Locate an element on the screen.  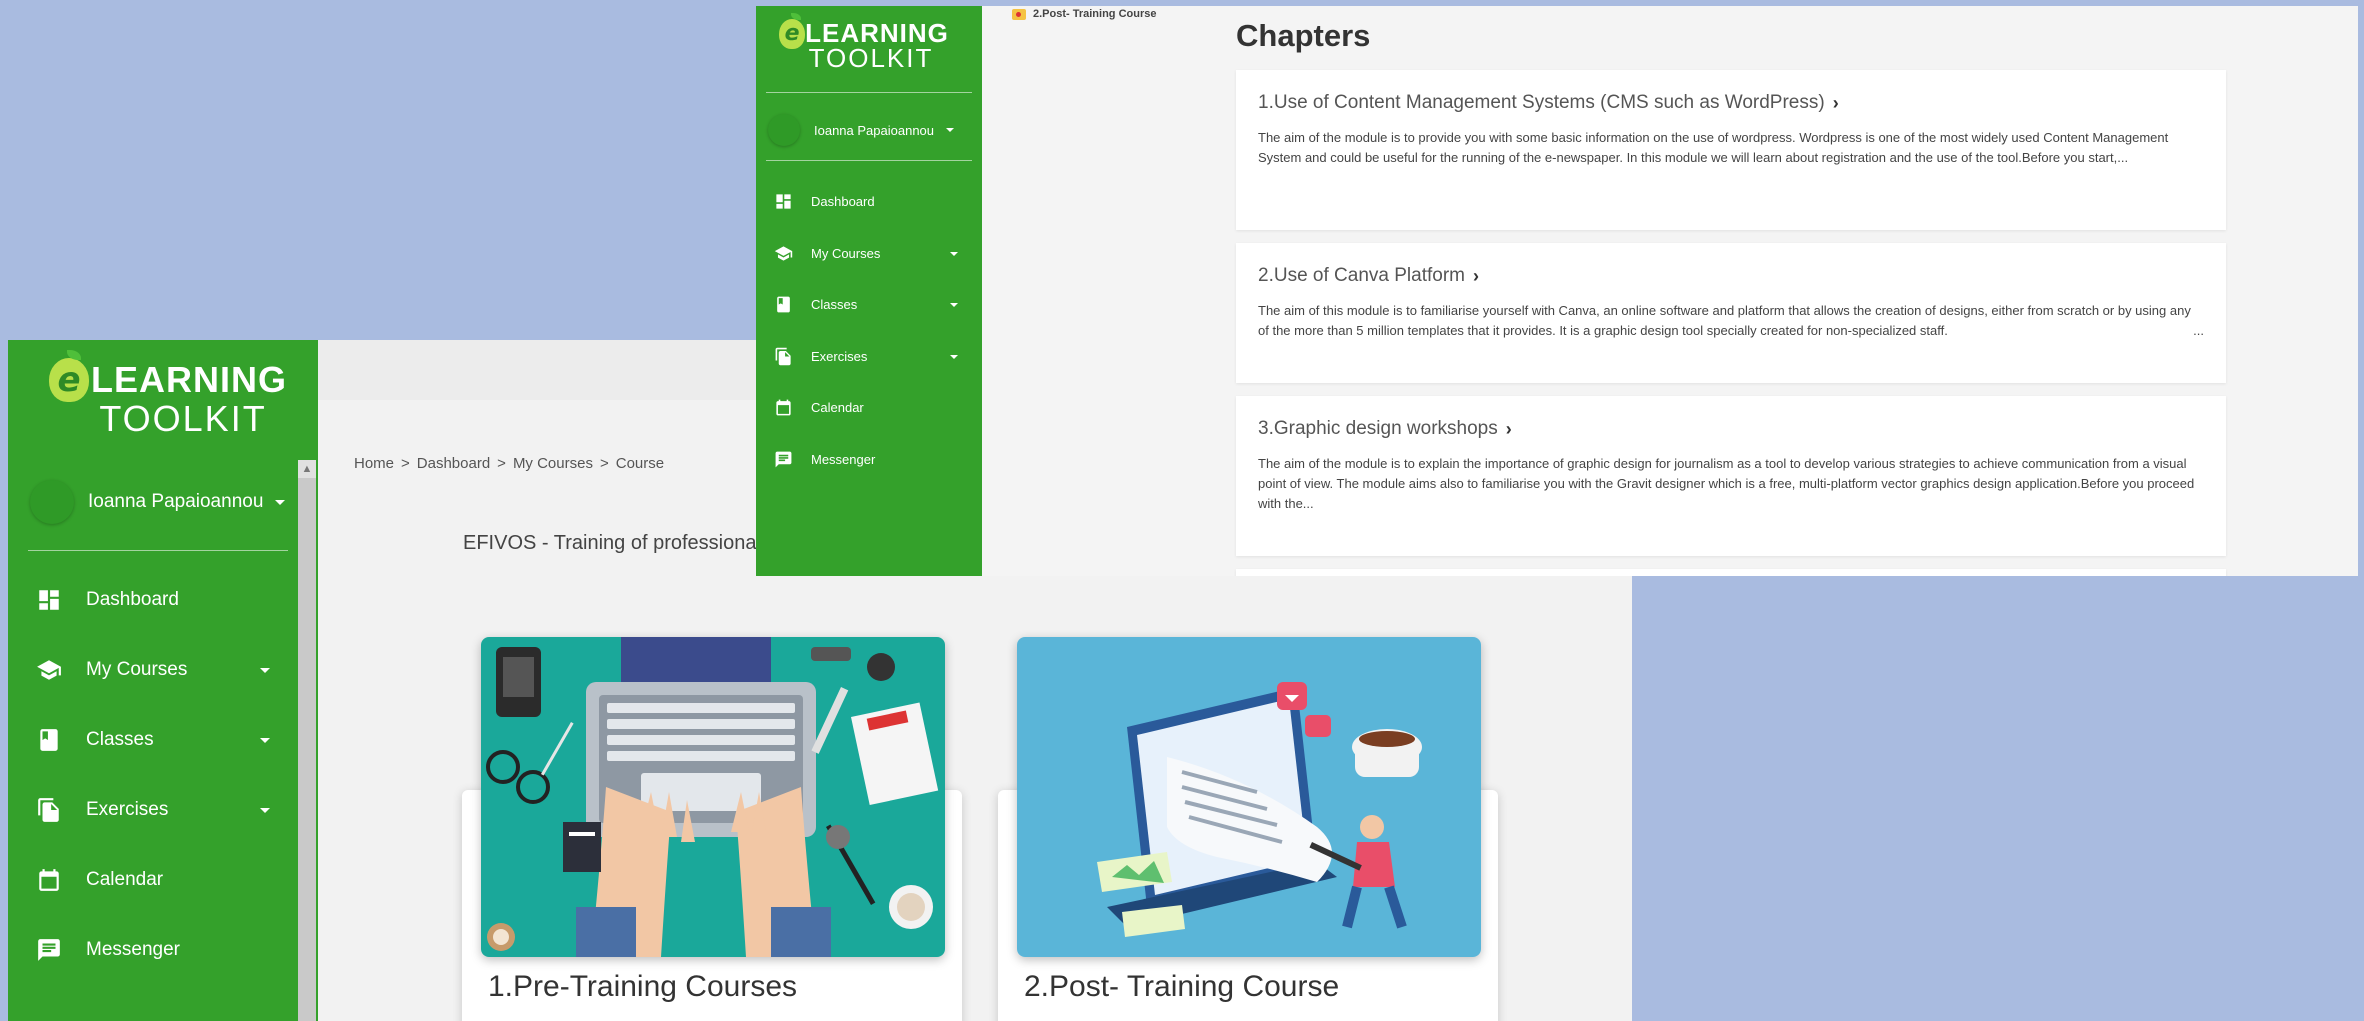
document-illustration is located at coordinates (1249, 797).